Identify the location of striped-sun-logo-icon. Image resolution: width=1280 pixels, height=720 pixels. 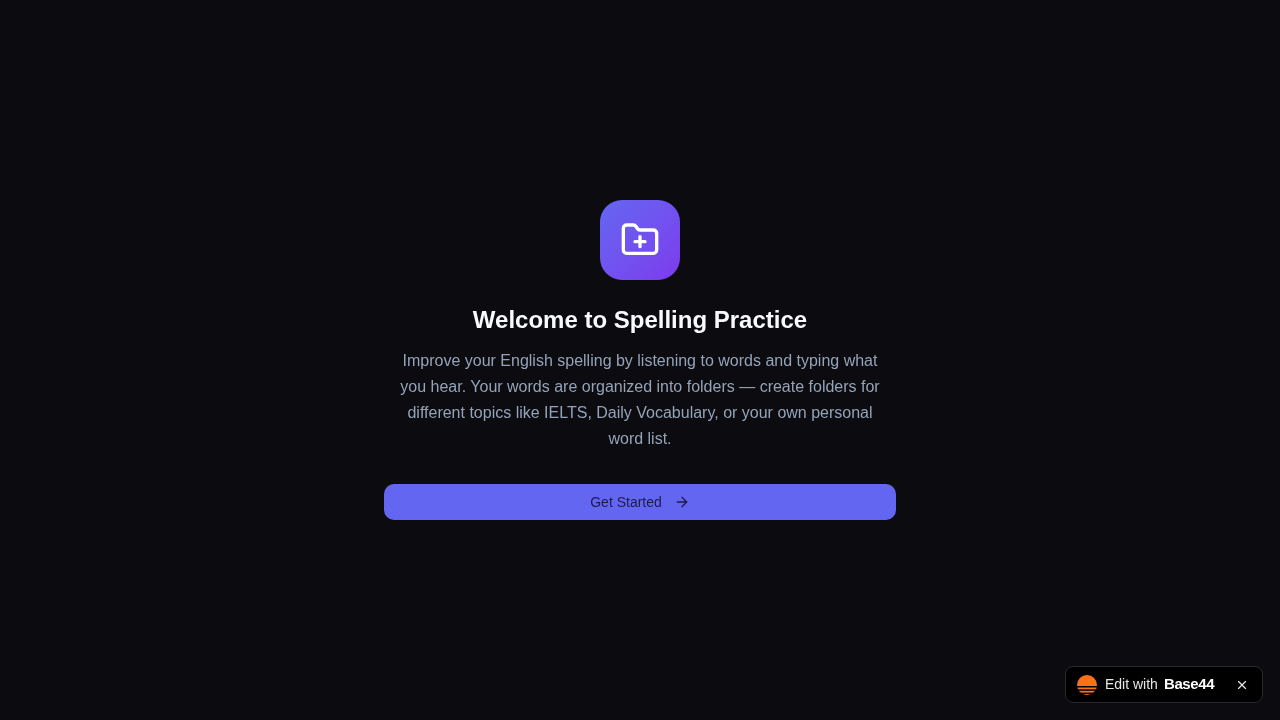
(1087, 684).